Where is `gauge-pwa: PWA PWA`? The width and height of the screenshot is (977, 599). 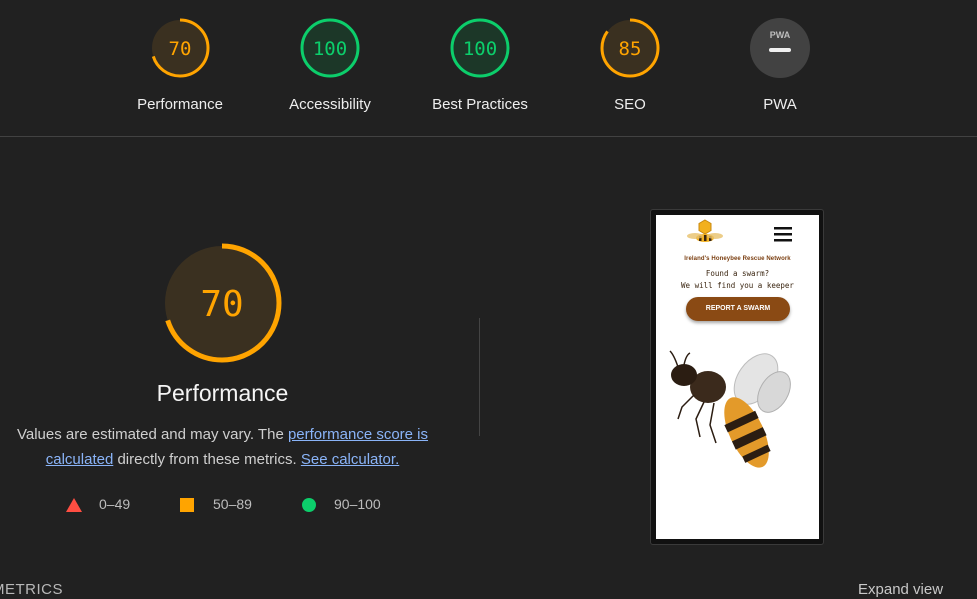 gauge-pwa: PWA PWA is located at coordinates (780, 65).